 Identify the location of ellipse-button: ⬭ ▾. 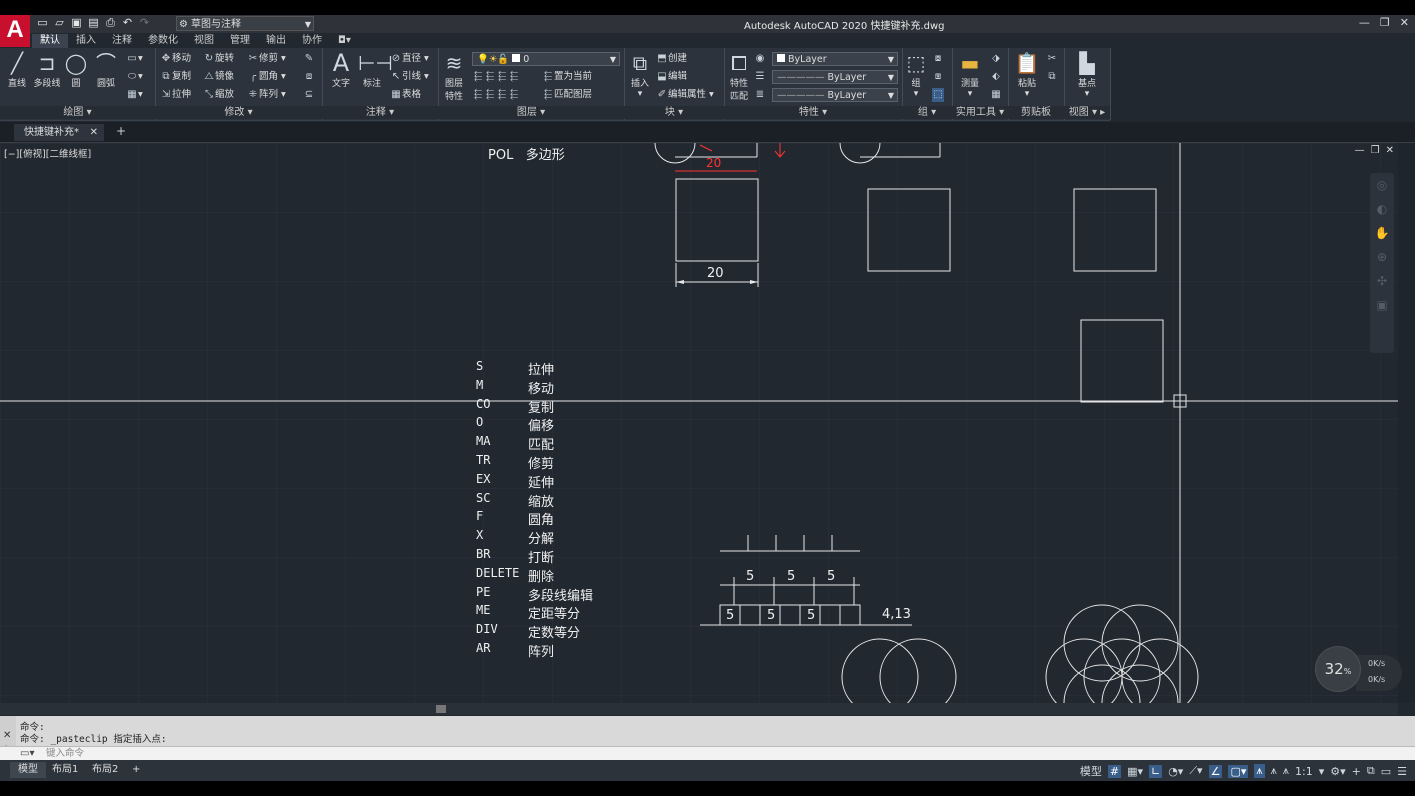
(134, 77).